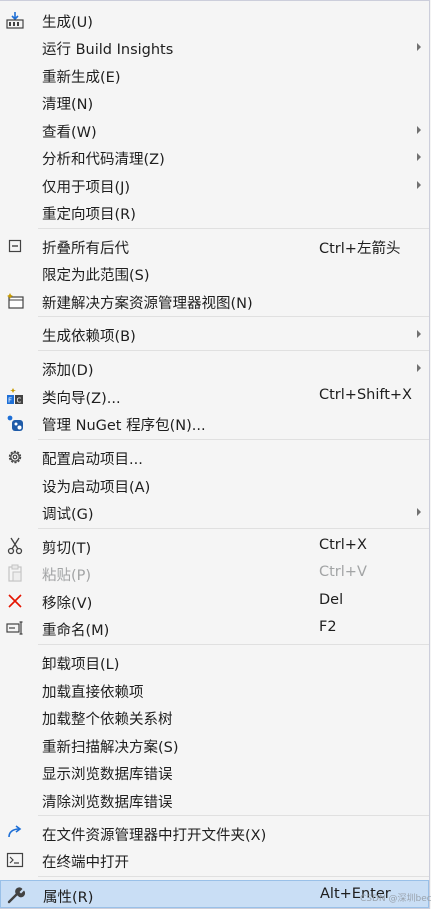  I want to click on class-wizard-icon: FC, so click(15, 396).